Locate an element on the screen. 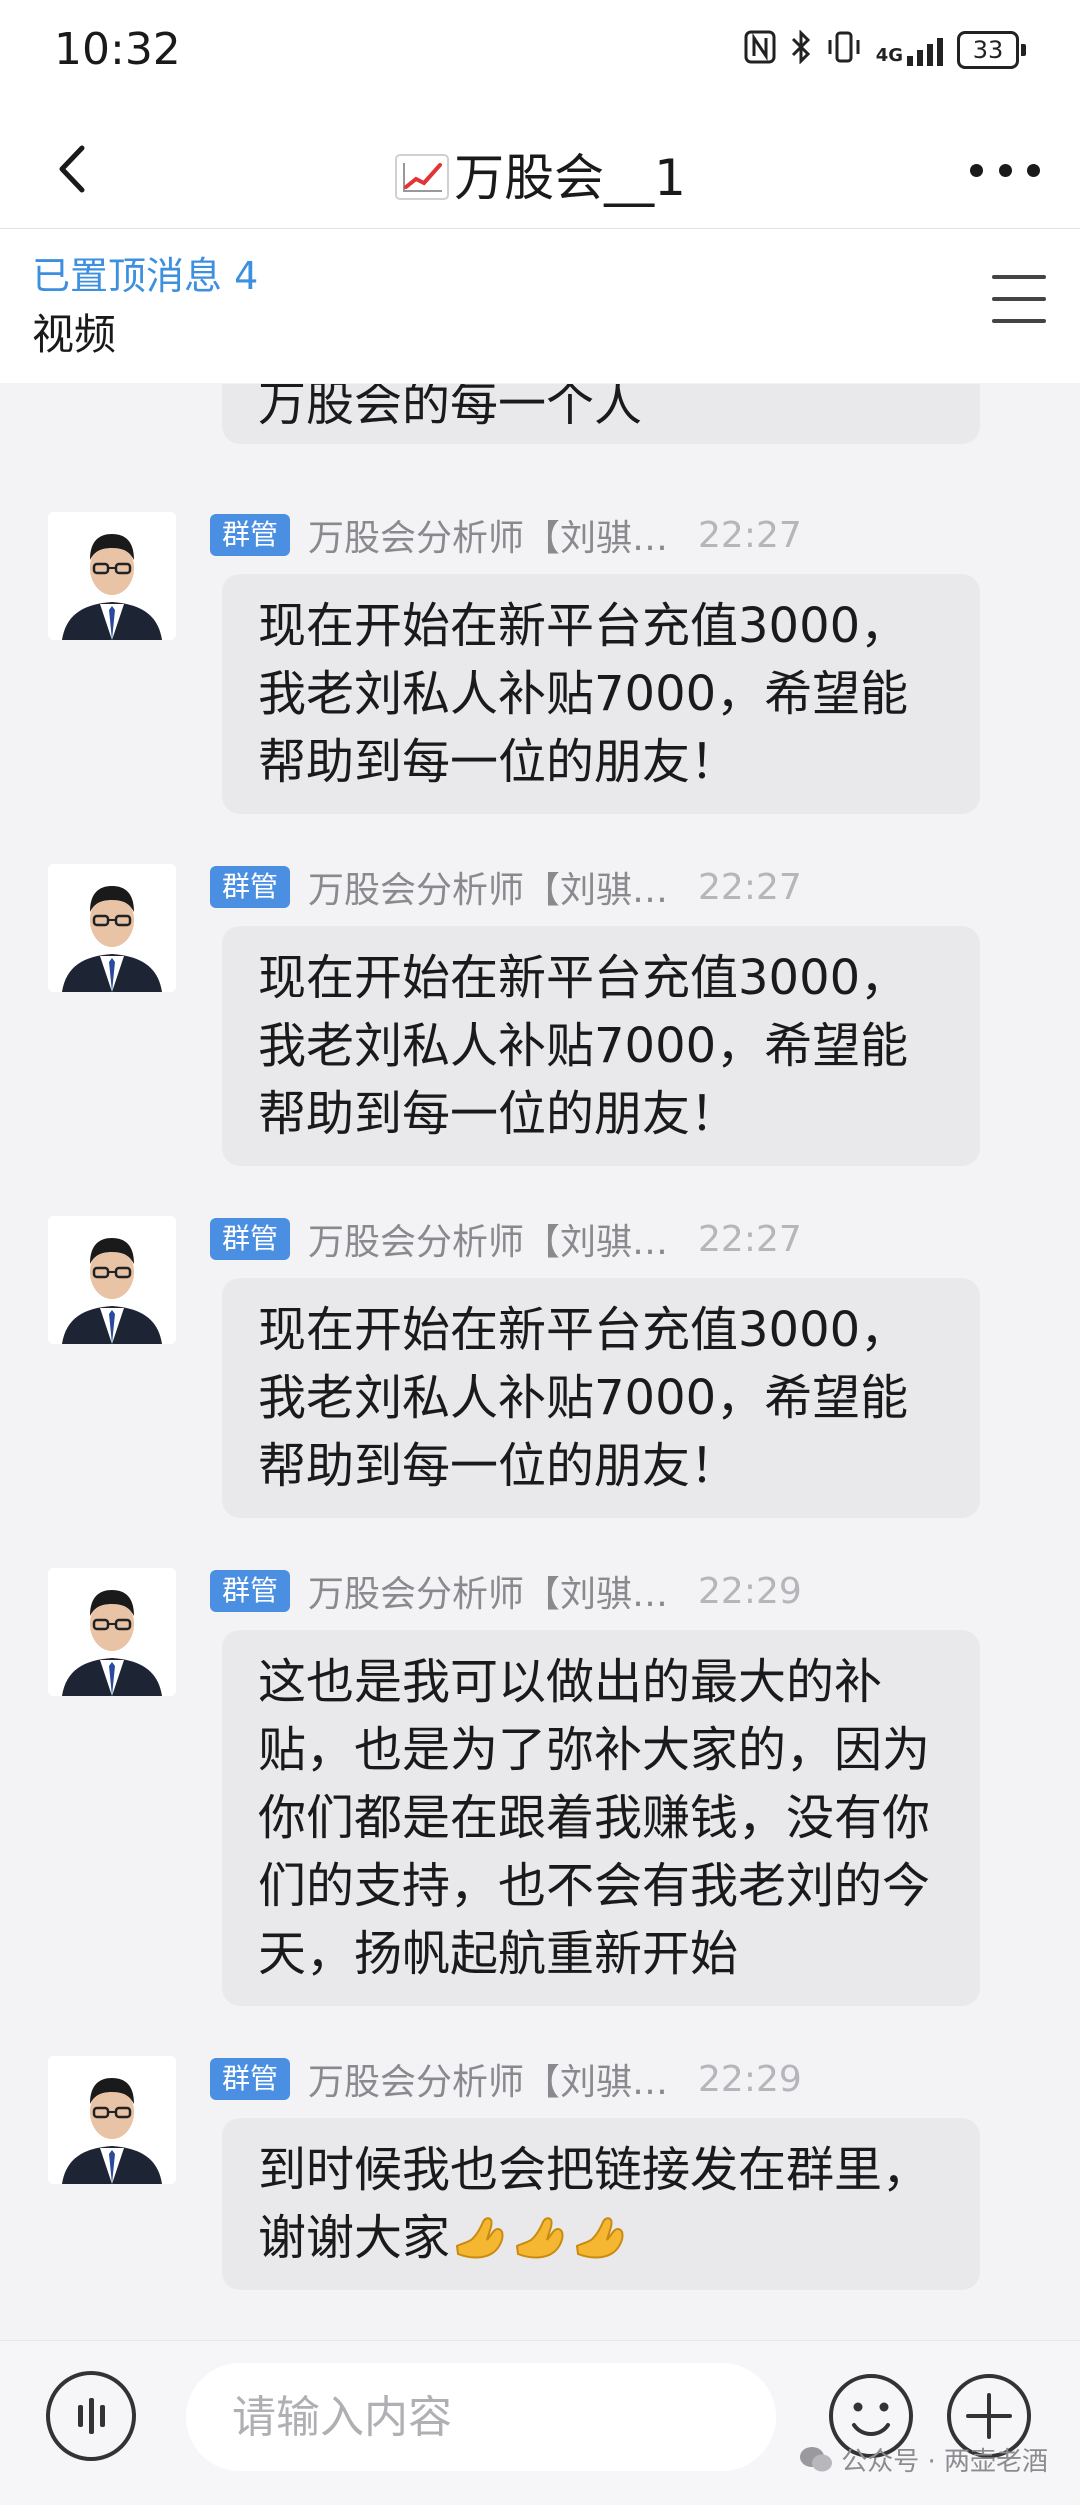 This screenshot has height=2505, width=1080. chat-title: 万股会__1 is located at coordinates (540, 174).